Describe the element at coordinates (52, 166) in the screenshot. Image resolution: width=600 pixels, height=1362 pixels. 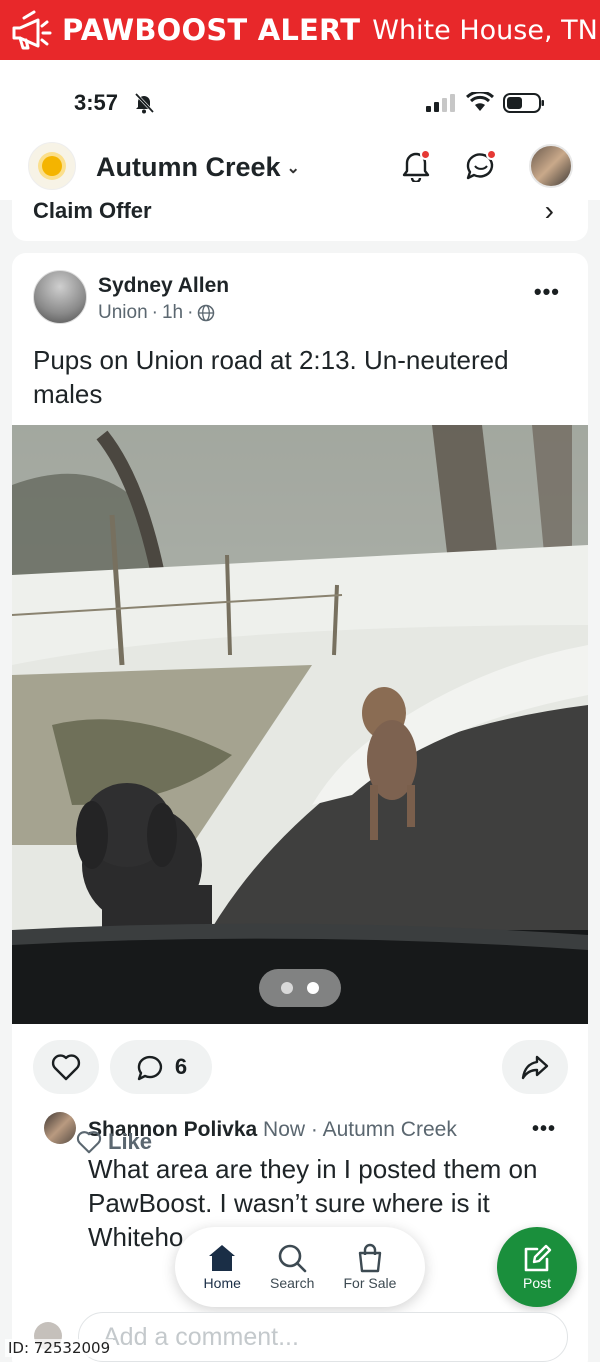
I see `sun-logo-icon` at that location.